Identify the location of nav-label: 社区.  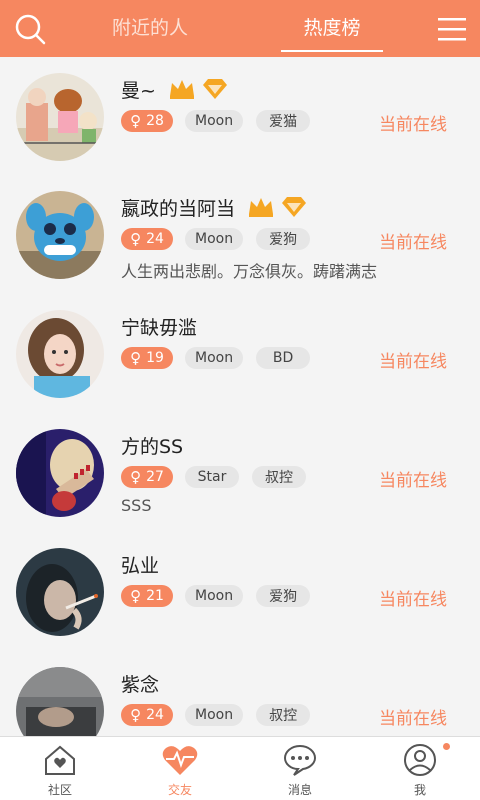
(59, 790).